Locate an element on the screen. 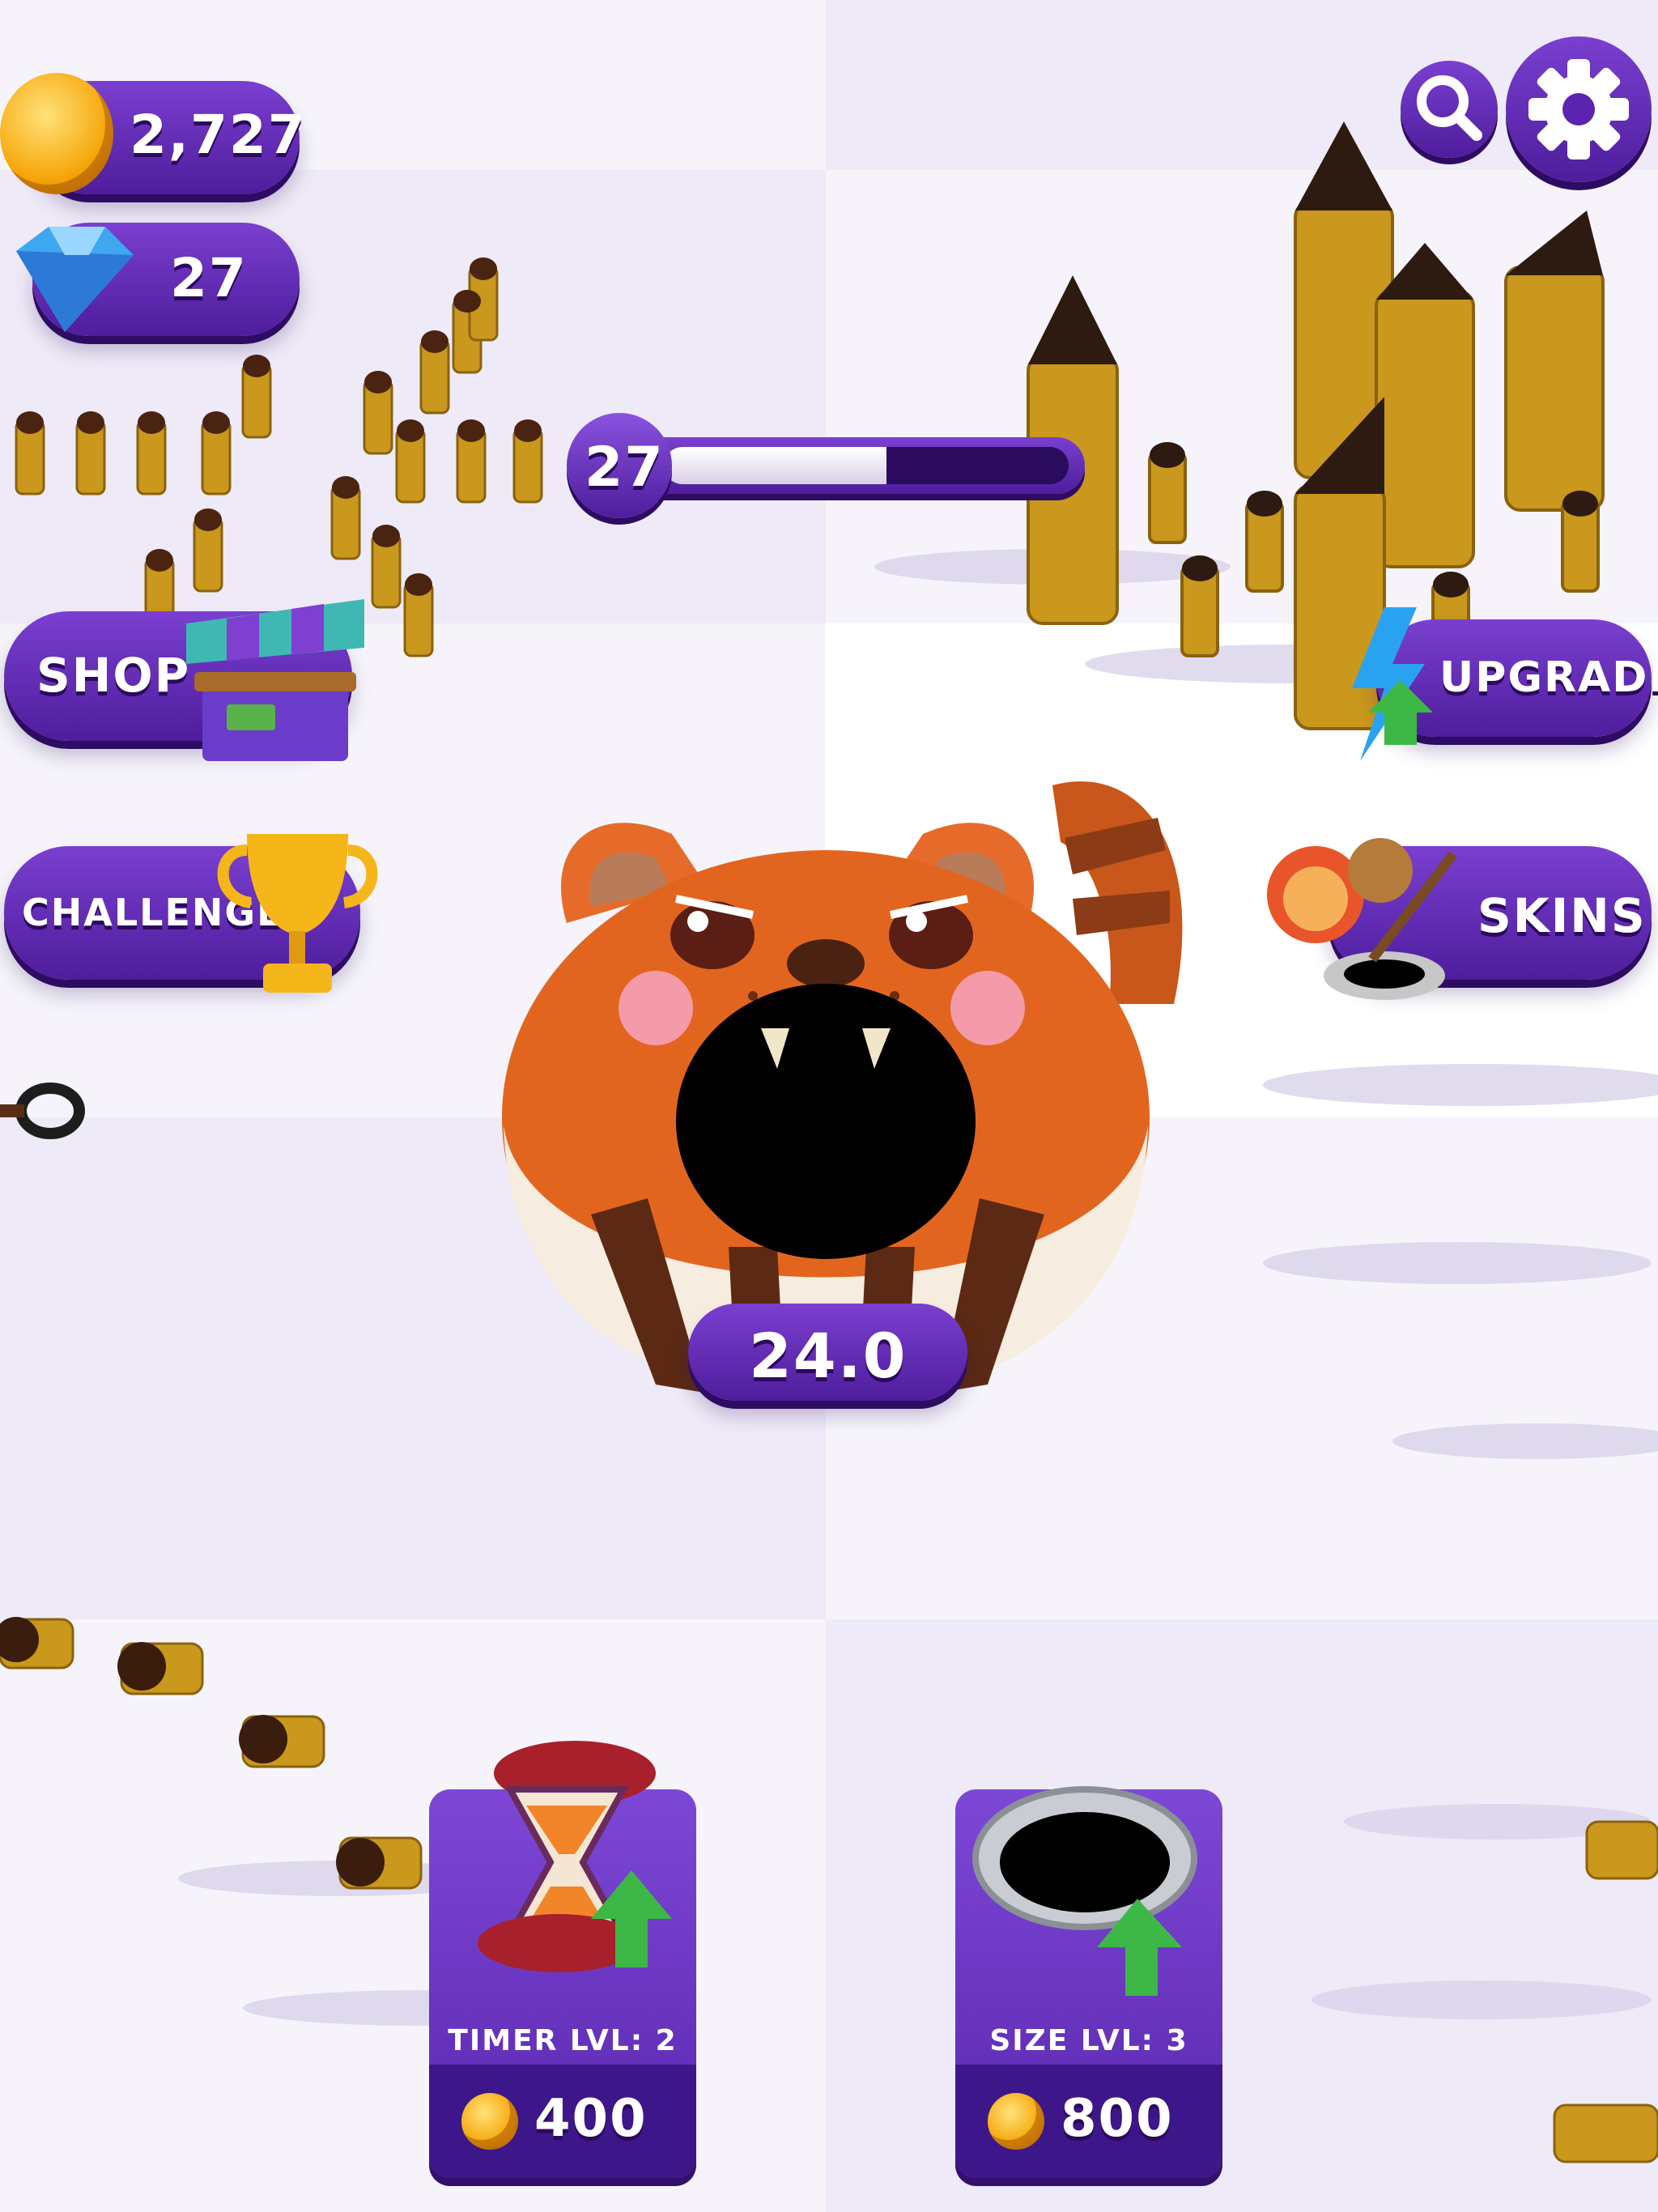 This screenshot has height=2212, width=1658. size-upgrade-label: SIZE LVL: 3 is located at coordinates (1088, 2041).